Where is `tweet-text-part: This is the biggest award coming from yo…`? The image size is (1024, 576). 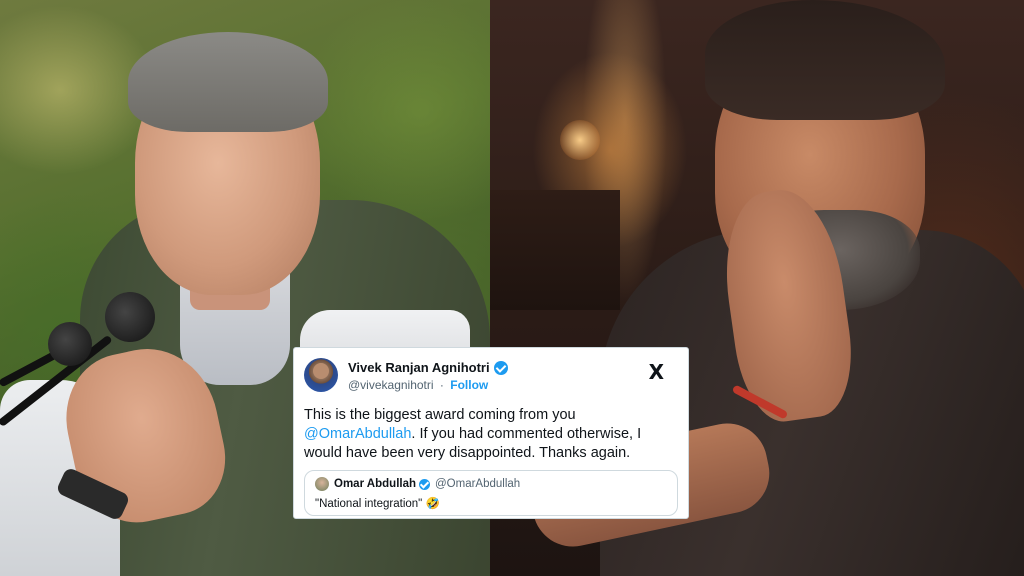 tweet-text-part: This is the biggest award coming from yo… is located at coordinates (440, 415).